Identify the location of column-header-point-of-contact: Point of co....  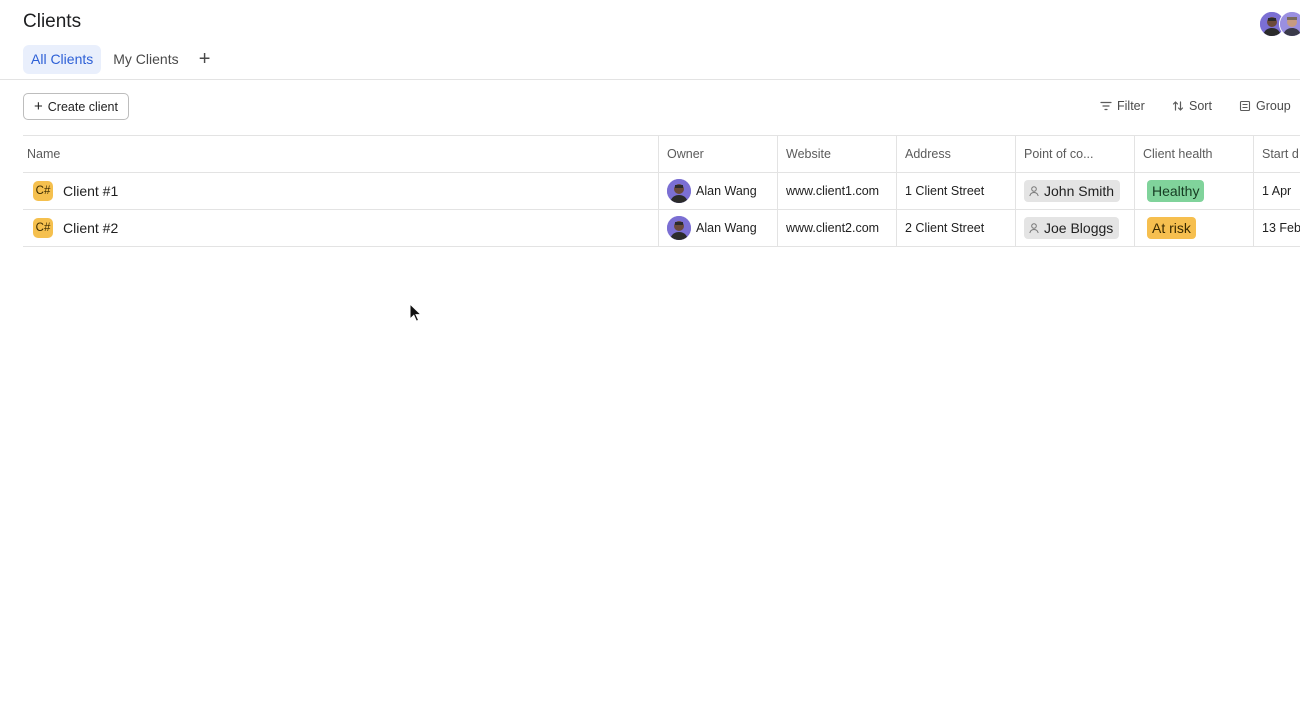
(1074, 154).